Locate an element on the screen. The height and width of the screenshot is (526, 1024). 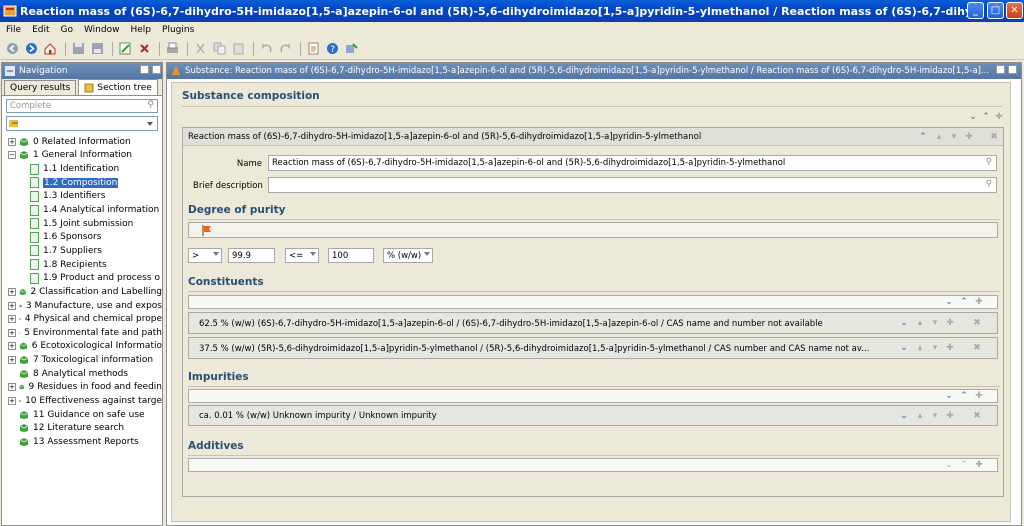
tree-item: +2 Classification and Labelling is located at coordinates (82, 292).